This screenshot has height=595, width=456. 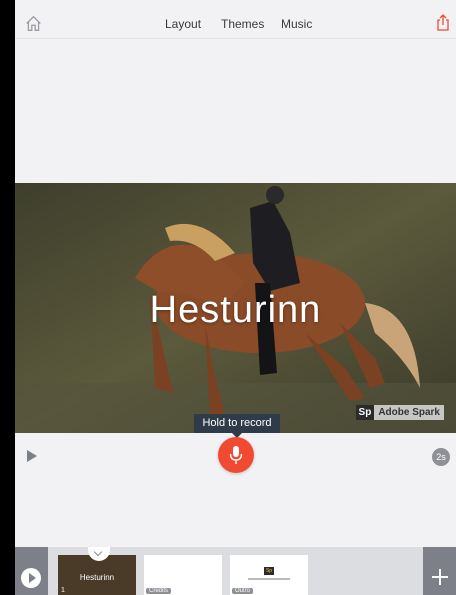 I want to click on slide-thumbnail-outro: Sp Outro, so click(x=269, y=575).